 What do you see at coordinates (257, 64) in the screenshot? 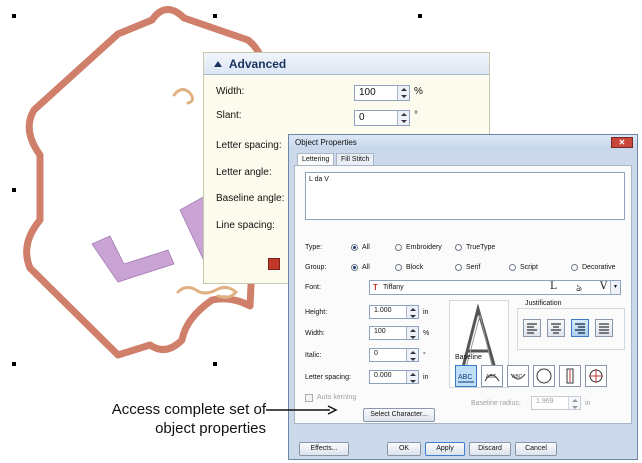
I see `advanced-panel-title: Advanced` at bounding box center [257, 64].